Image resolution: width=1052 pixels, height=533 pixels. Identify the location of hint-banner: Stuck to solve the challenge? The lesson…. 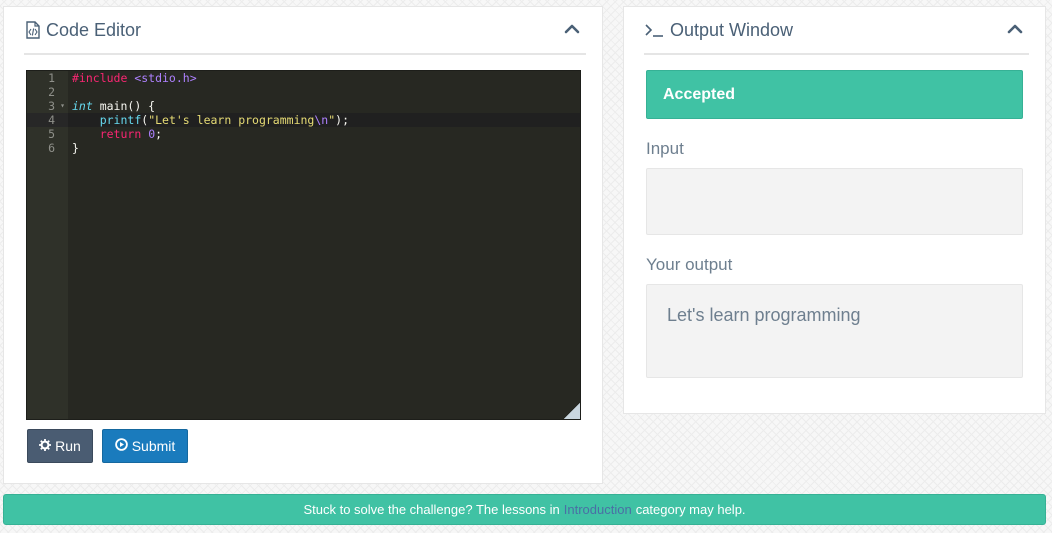
(524, 509).